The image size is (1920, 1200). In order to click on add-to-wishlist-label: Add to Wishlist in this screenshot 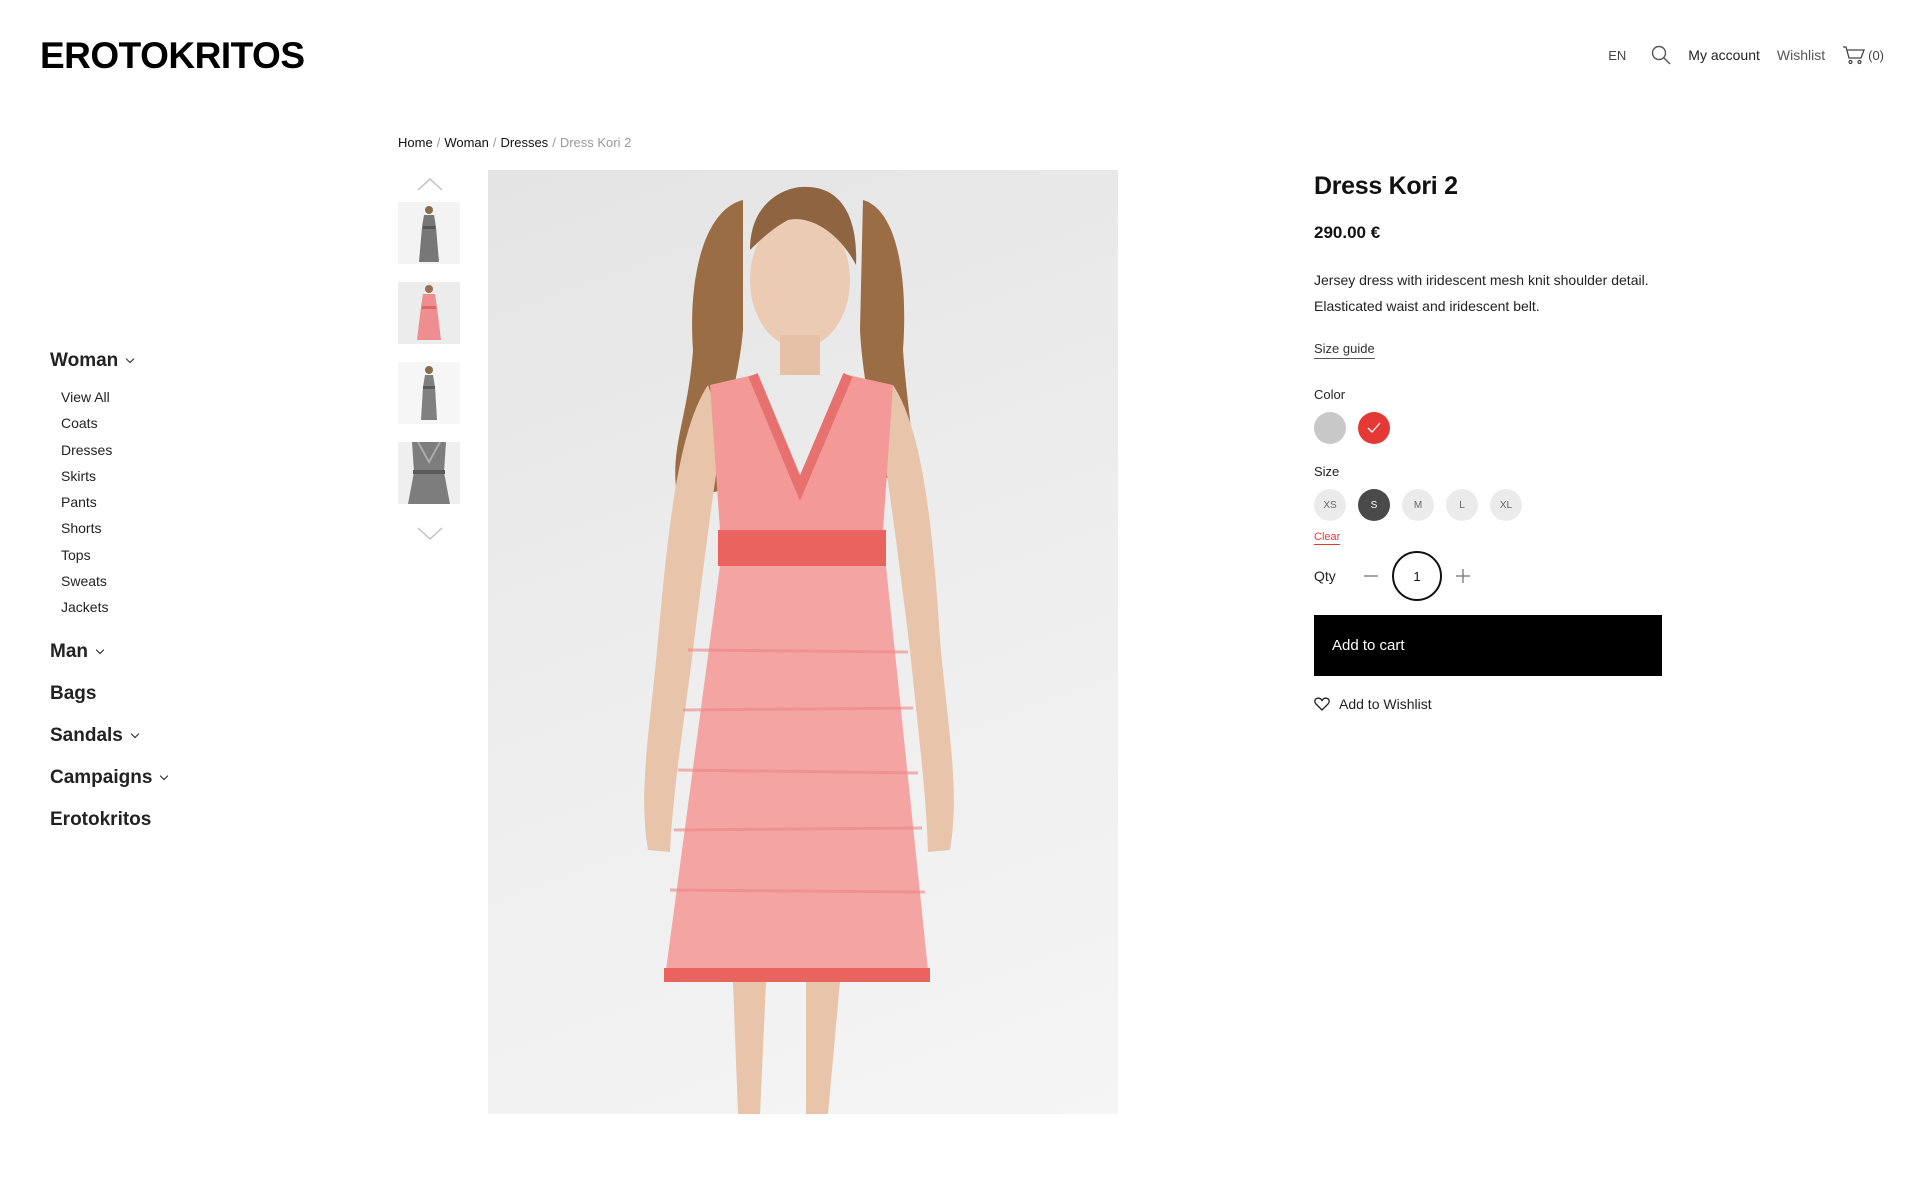, I will do `click(1385, 704)`.